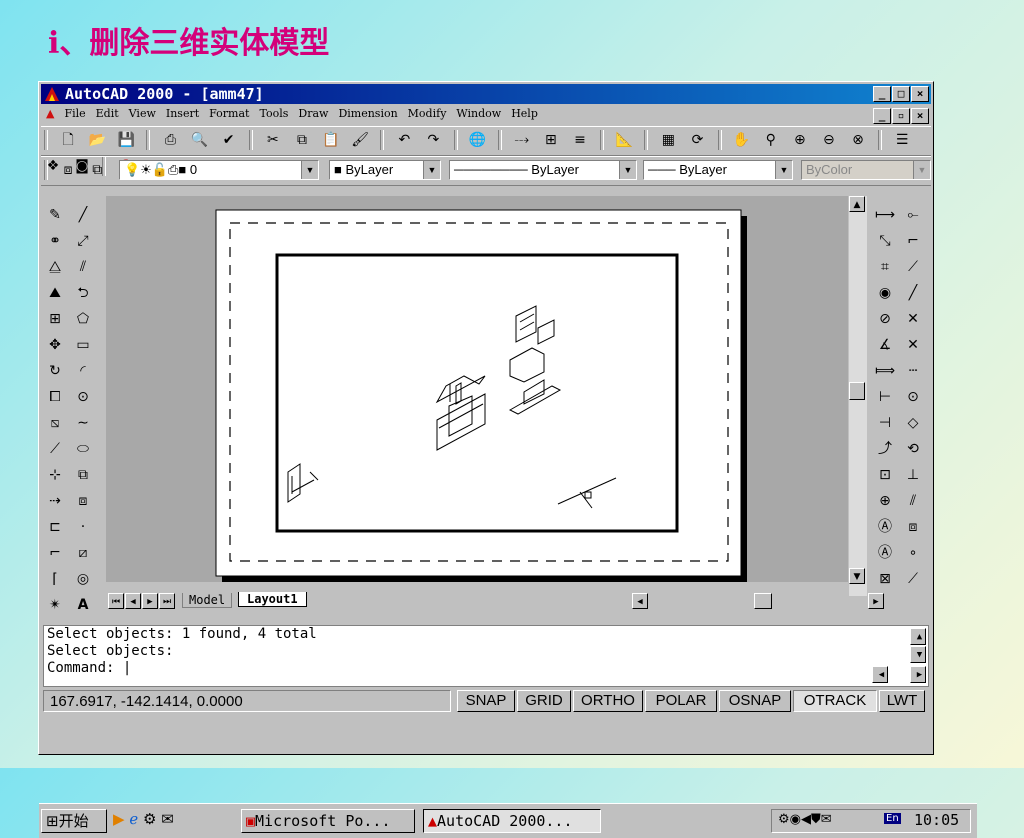 This screenshot has height=838, width=1024. I want to click on plotstyle-combo: ByColor ▼, so click(866, 170).